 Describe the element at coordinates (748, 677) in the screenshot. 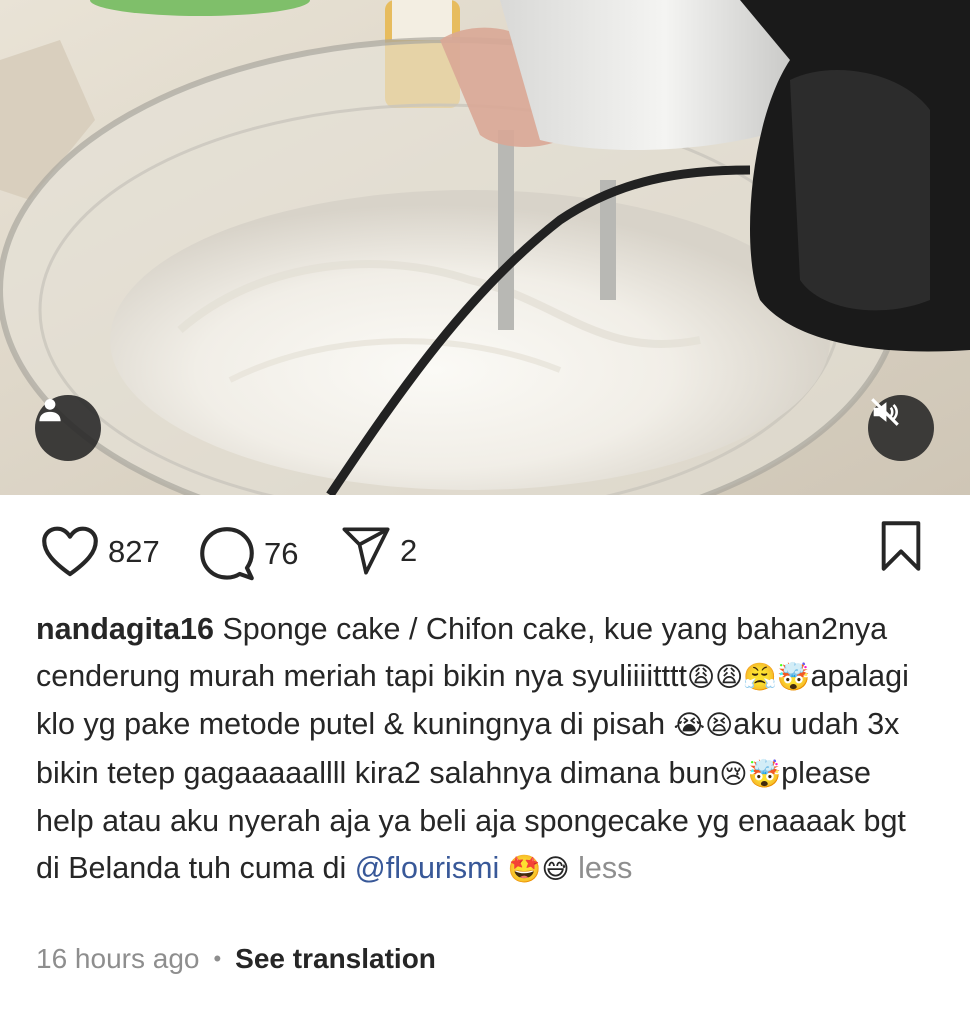

I see `caption-emoji: 😩😩😤🤯` at that location.